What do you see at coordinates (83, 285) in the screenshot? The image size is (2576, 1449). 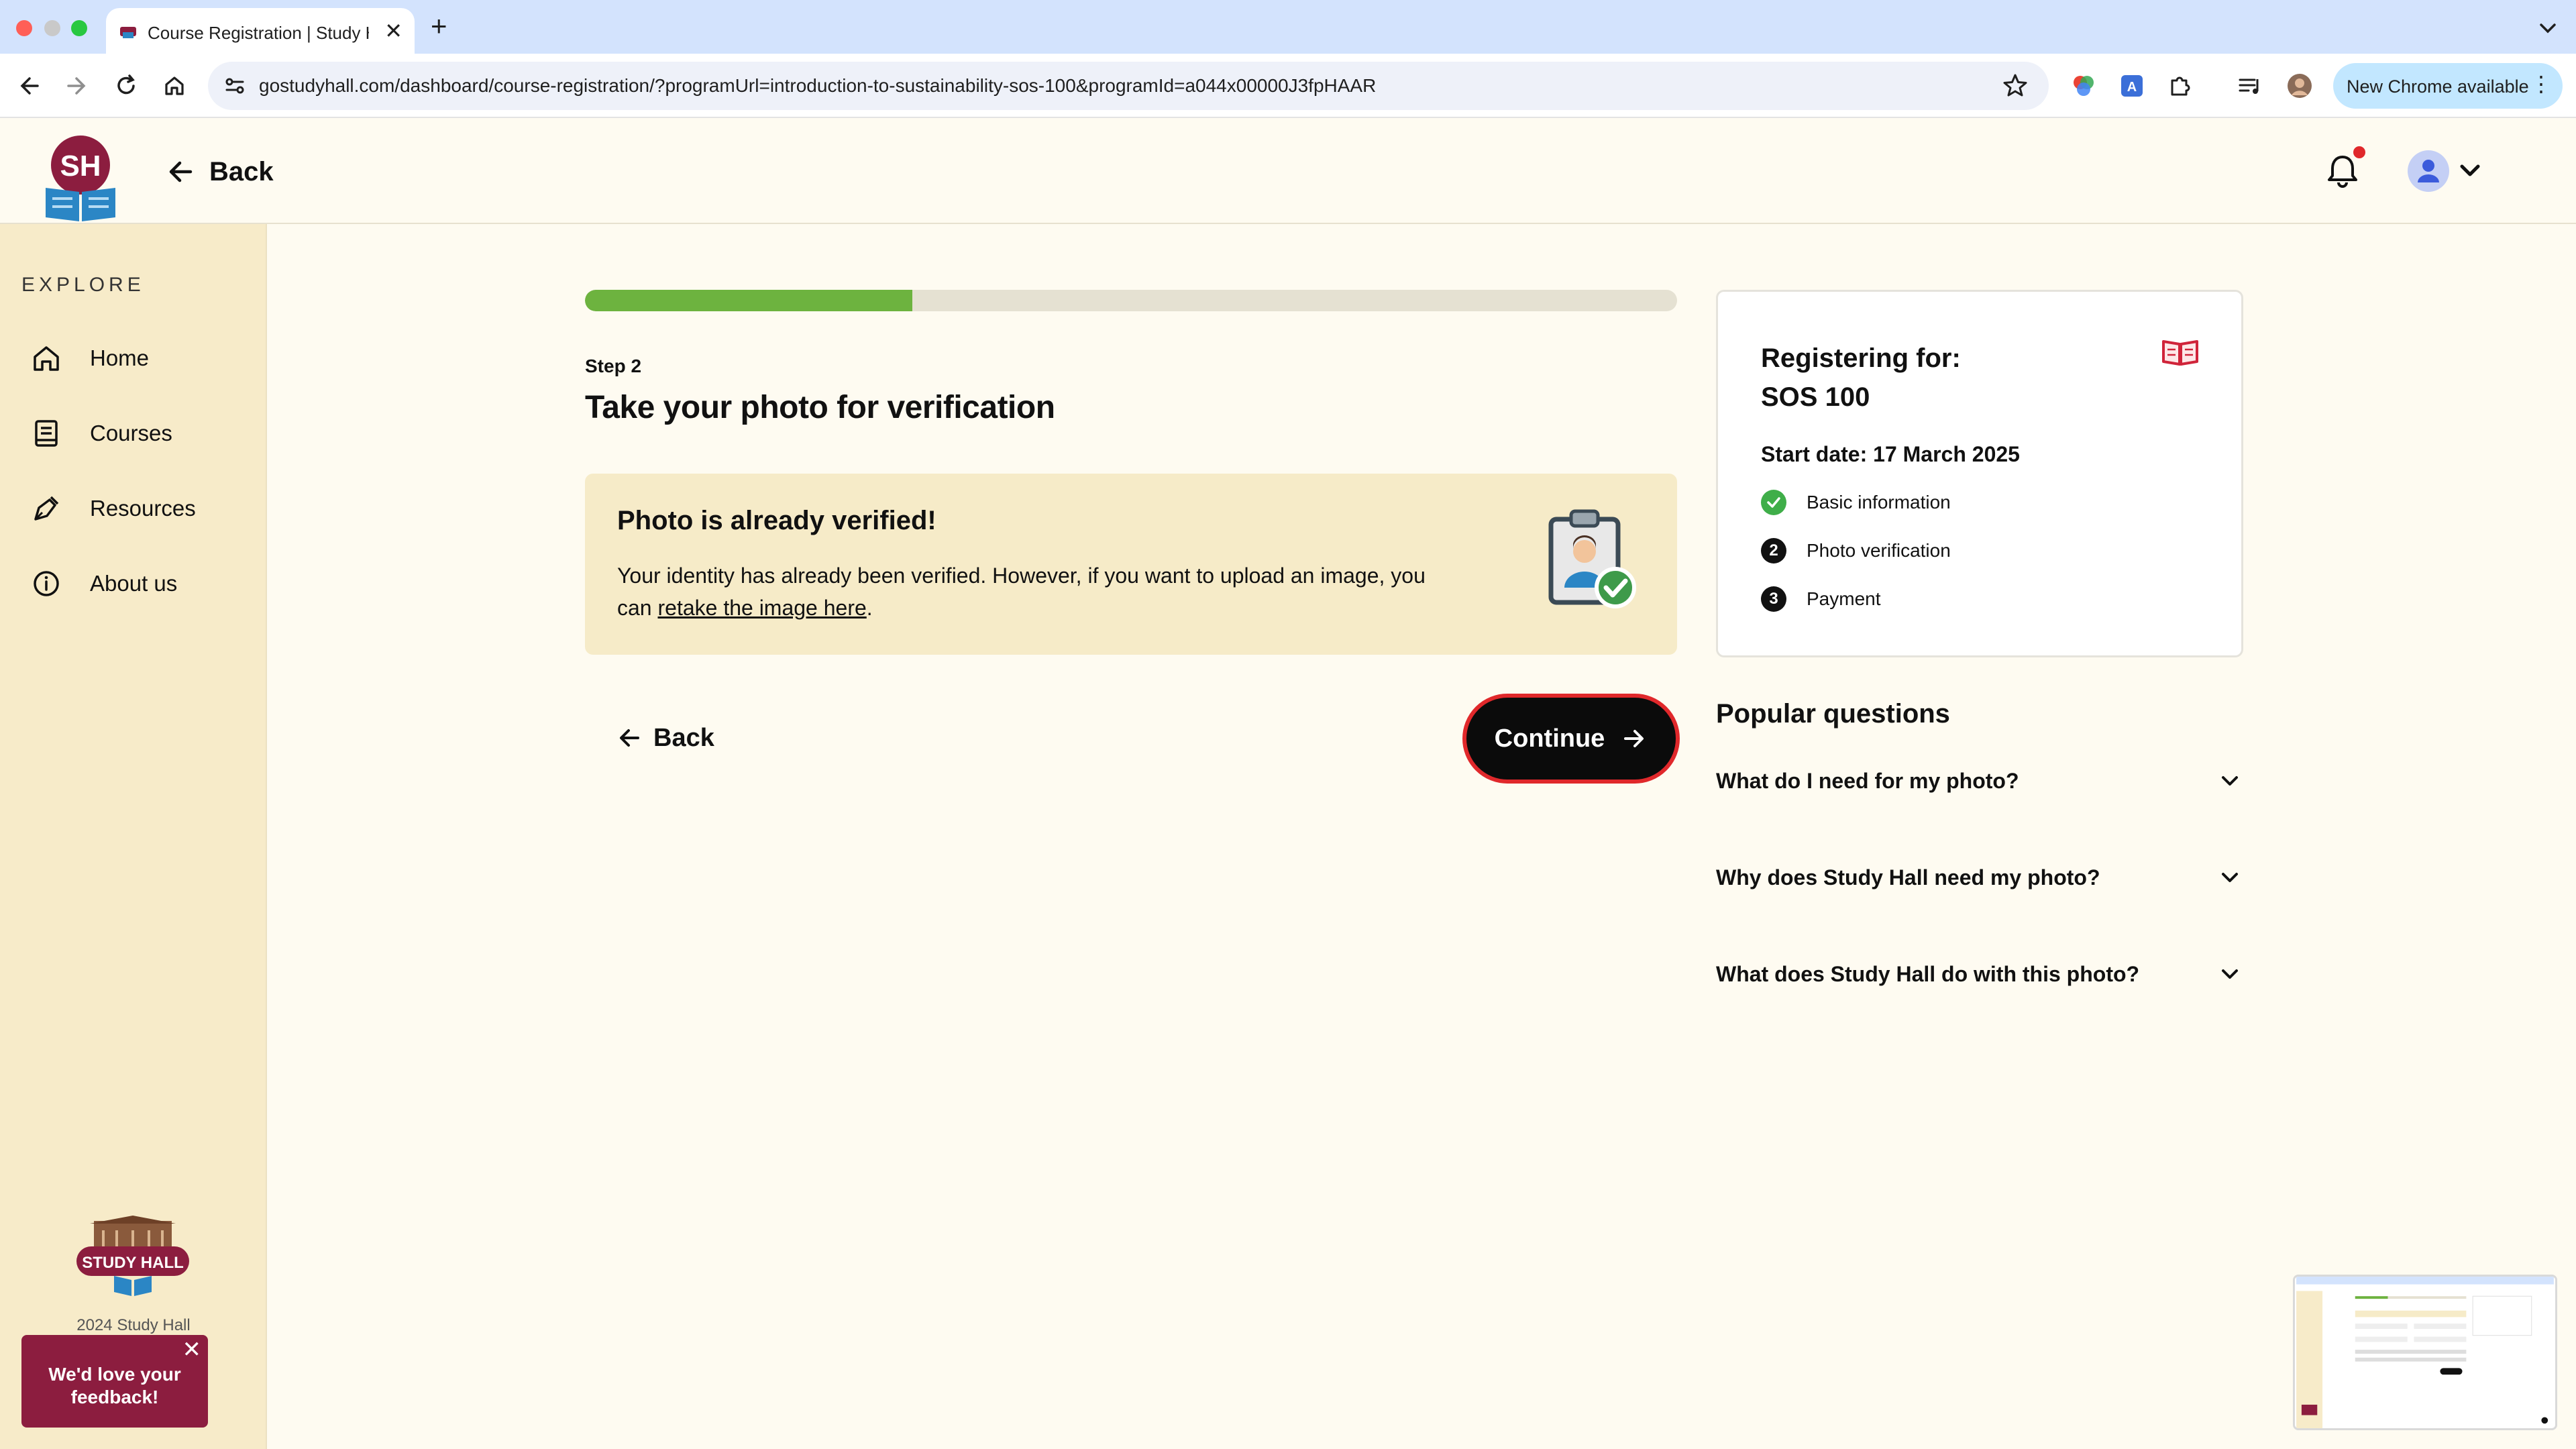 I see `sidebar-section-label: EXPLORE` at bounding box center [83, 285].